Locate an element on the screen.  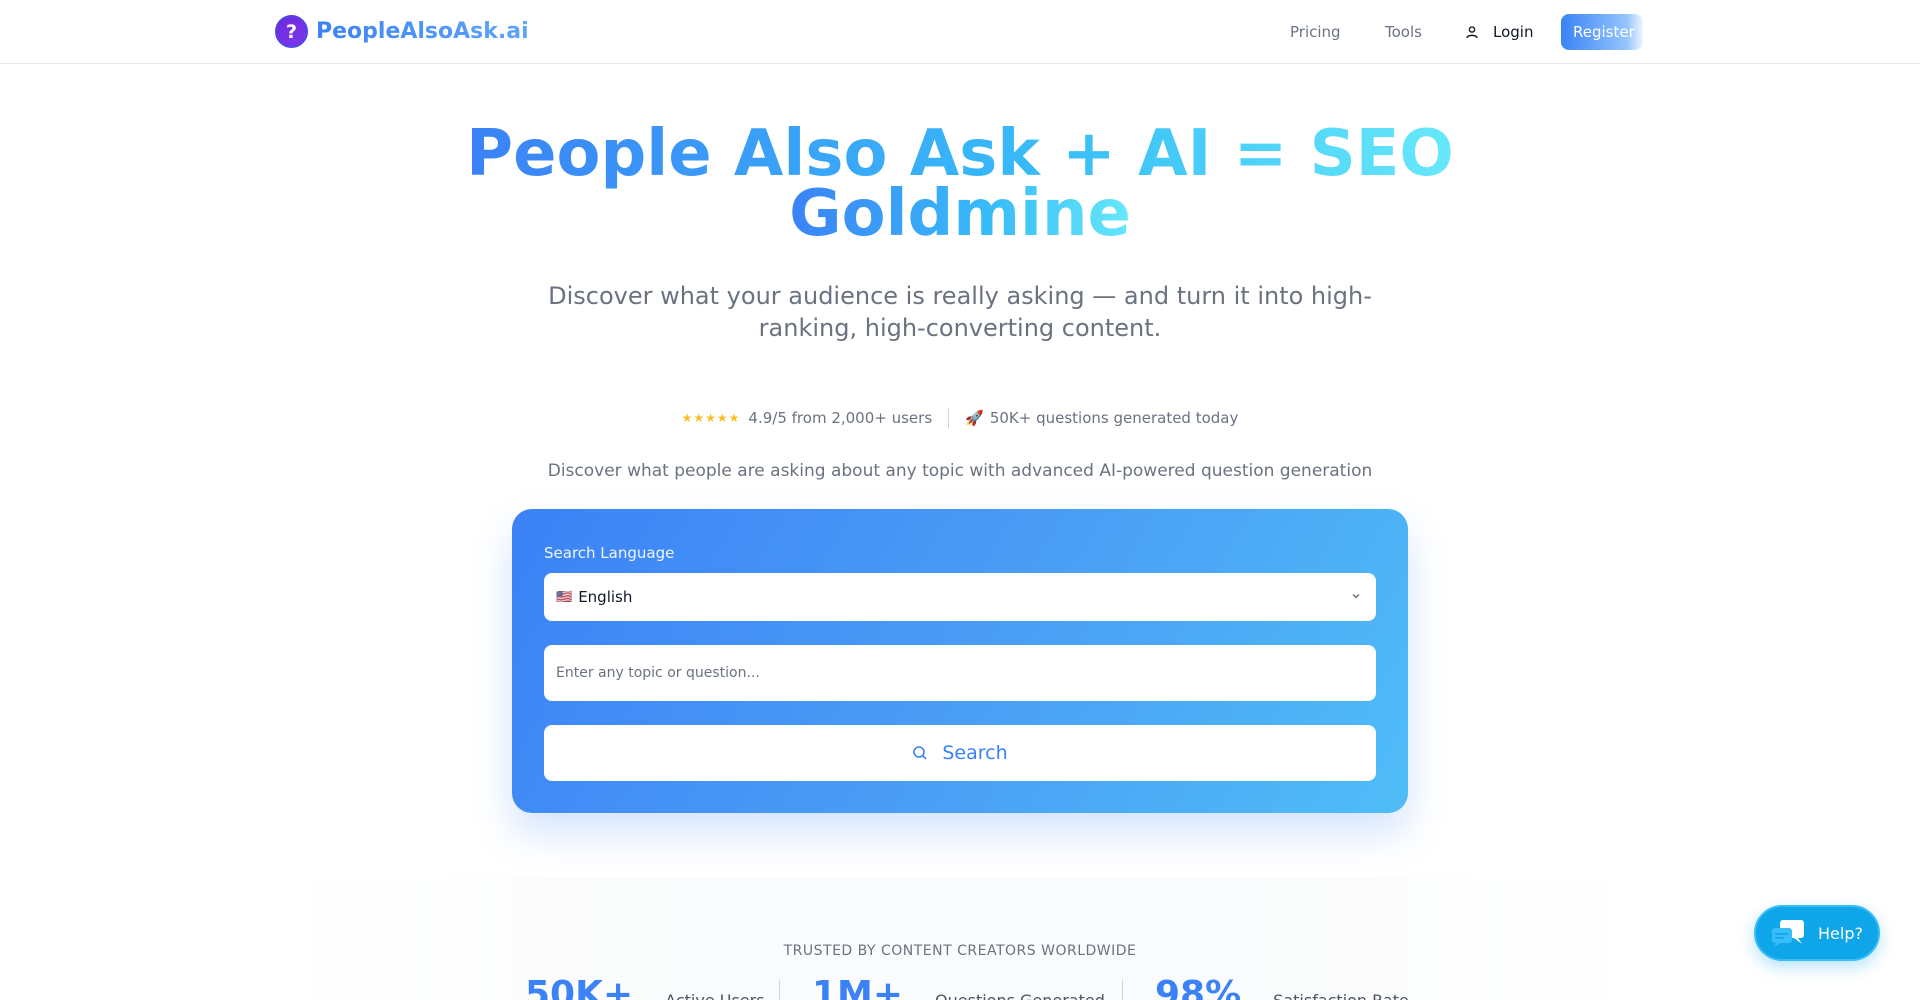
language-value: English is located at coordinates (605, 597).